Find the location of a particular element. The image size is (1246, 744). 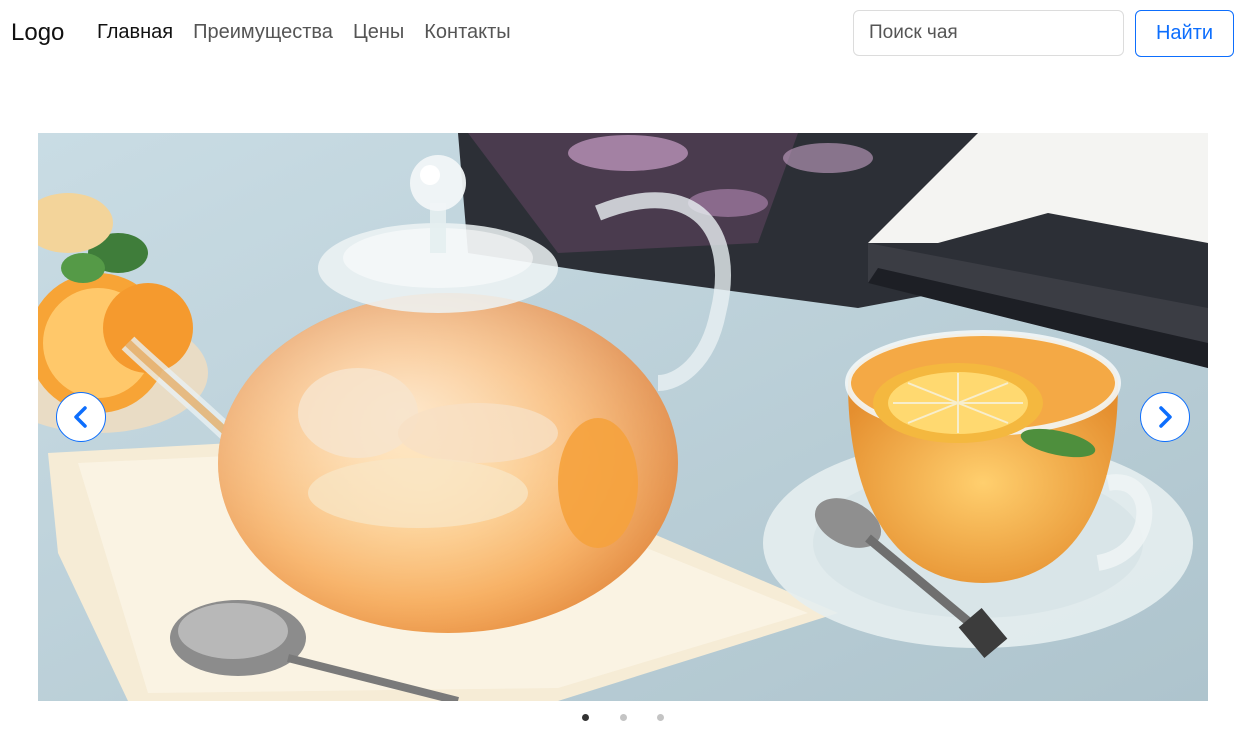

nav-link-contacts: Контакты is located at coordinates (467, 32).